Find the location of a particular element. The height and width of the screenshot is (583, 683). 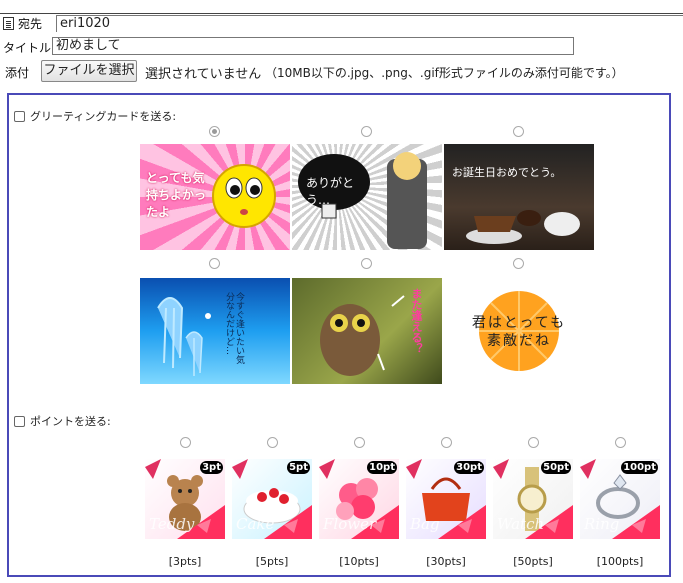

to-row: 宛先 is located at coordinates (21, 23).